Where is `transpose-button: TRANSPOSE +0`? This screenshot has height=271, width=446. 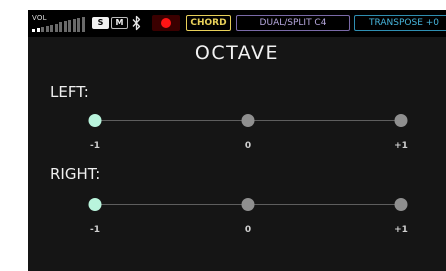 transpose-button: TRANSPOSE +0 is located at coordinates (400, 23).